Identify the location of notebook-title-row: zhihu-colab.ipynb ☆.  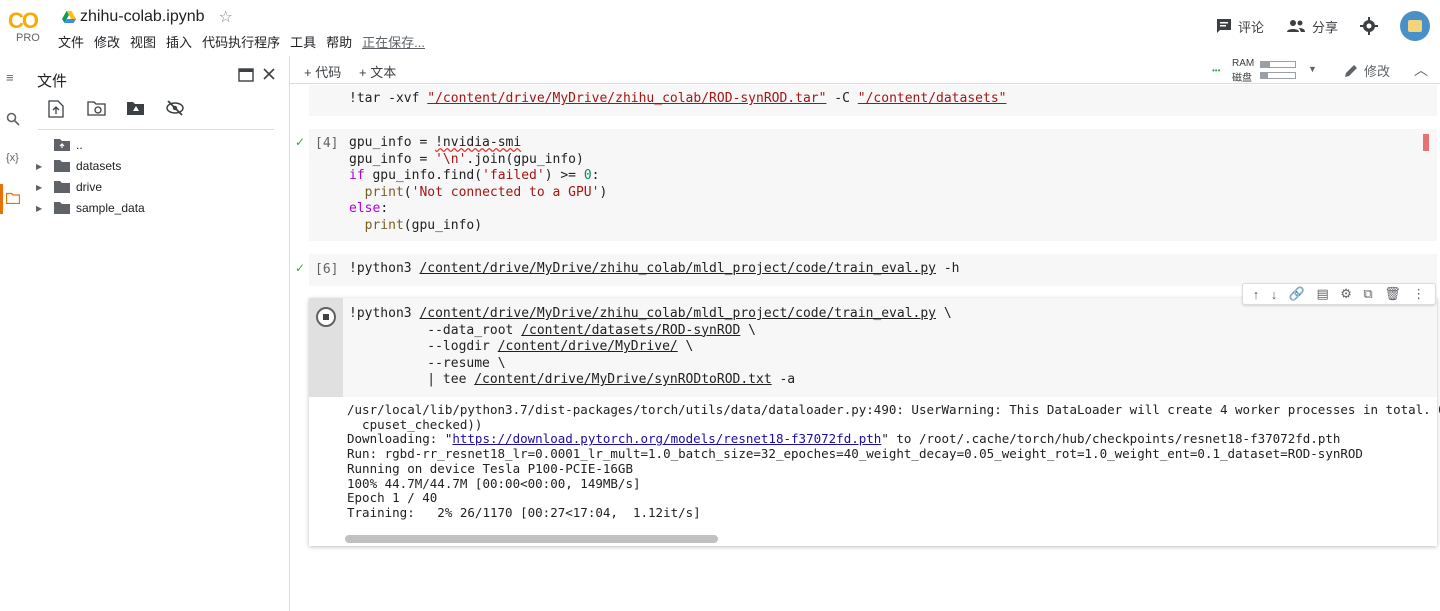
(147, 17).